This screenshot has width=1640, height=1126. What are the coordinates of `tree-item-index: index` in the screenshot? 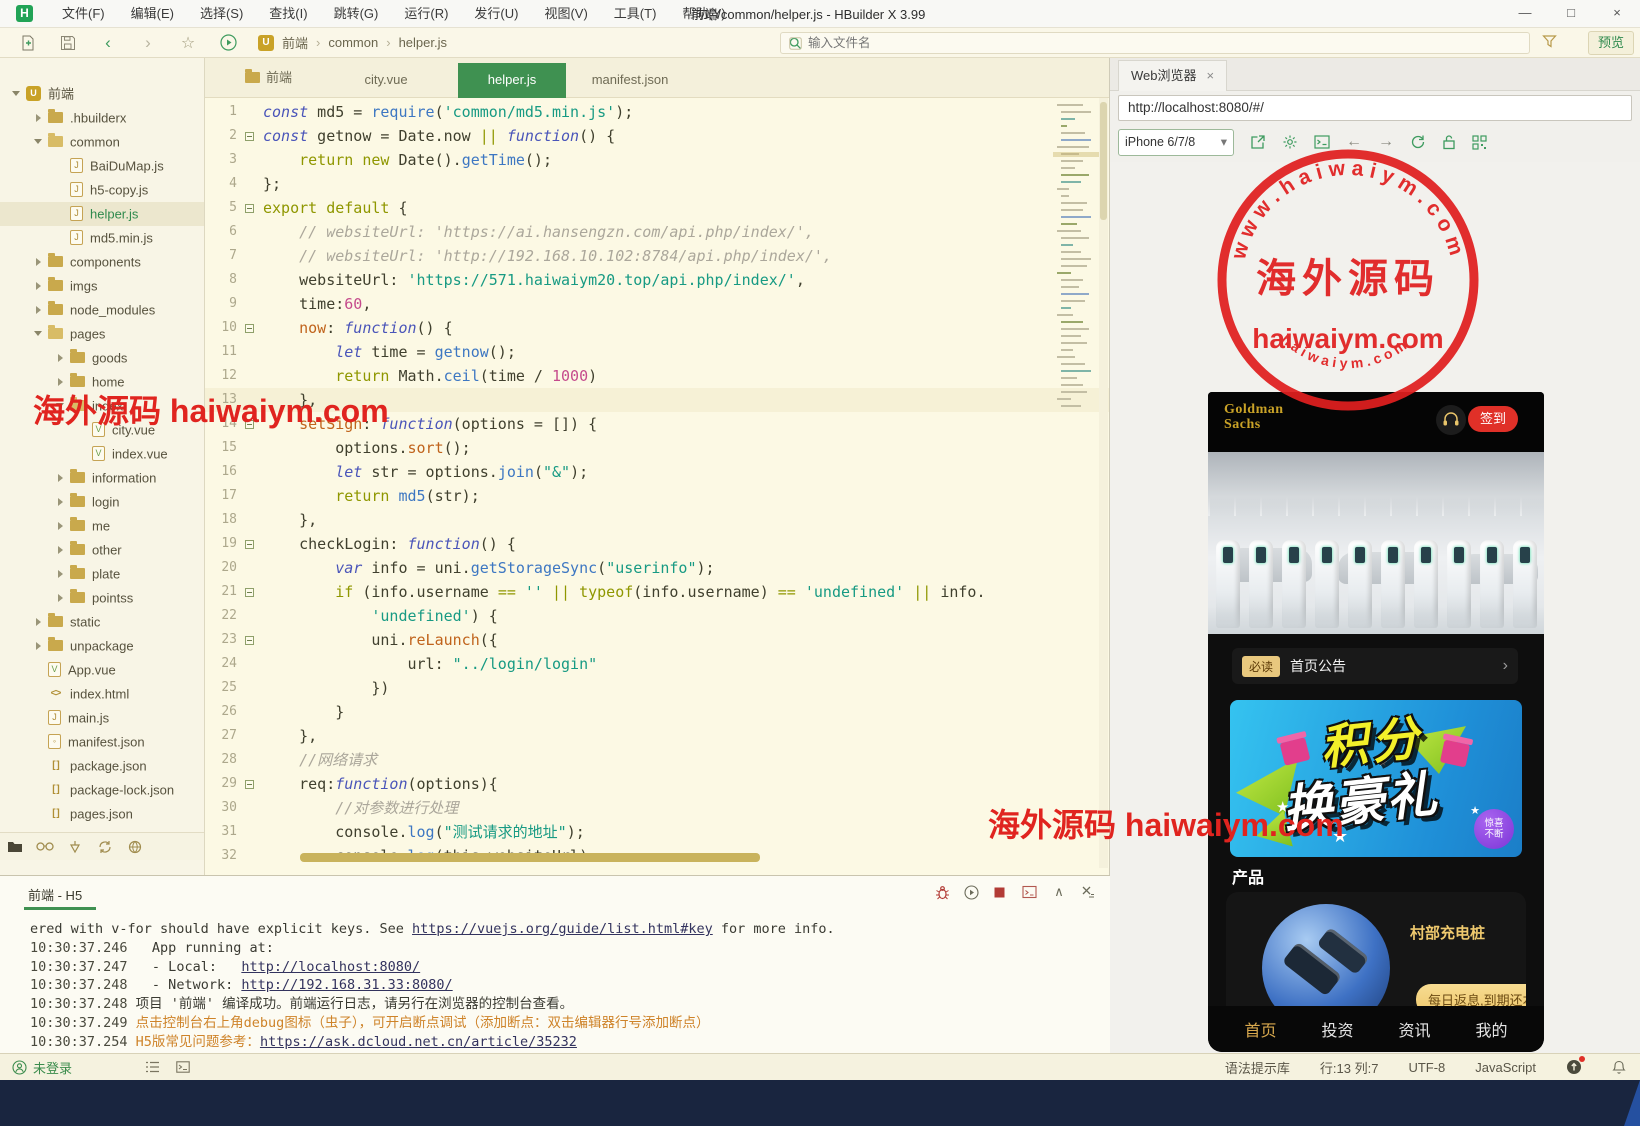 It's located at (102, 406).